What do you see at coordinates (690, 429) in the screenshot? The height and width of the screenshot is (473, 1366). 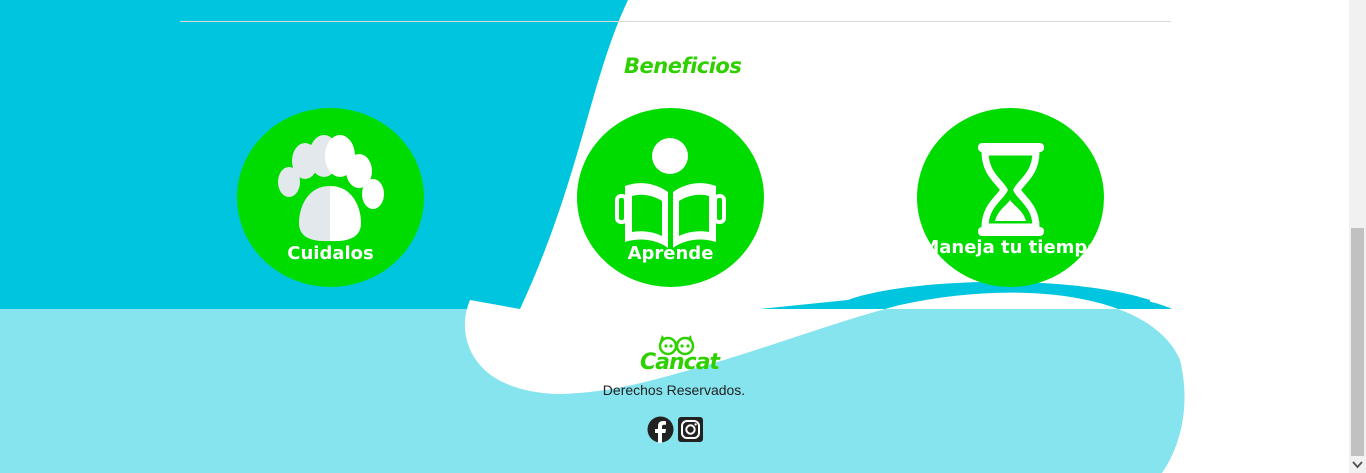 I see `instagram-icon` at bounding box center [690, 429].